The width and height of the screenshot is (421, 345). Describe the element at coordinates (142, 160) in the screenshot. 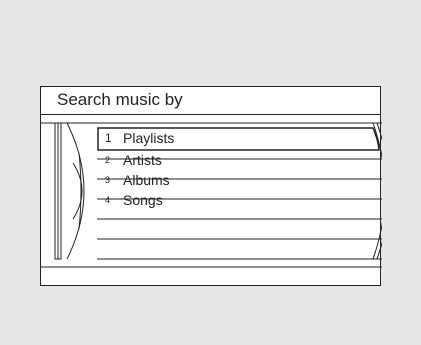

I see `menu-item-label: Artists` at that location.